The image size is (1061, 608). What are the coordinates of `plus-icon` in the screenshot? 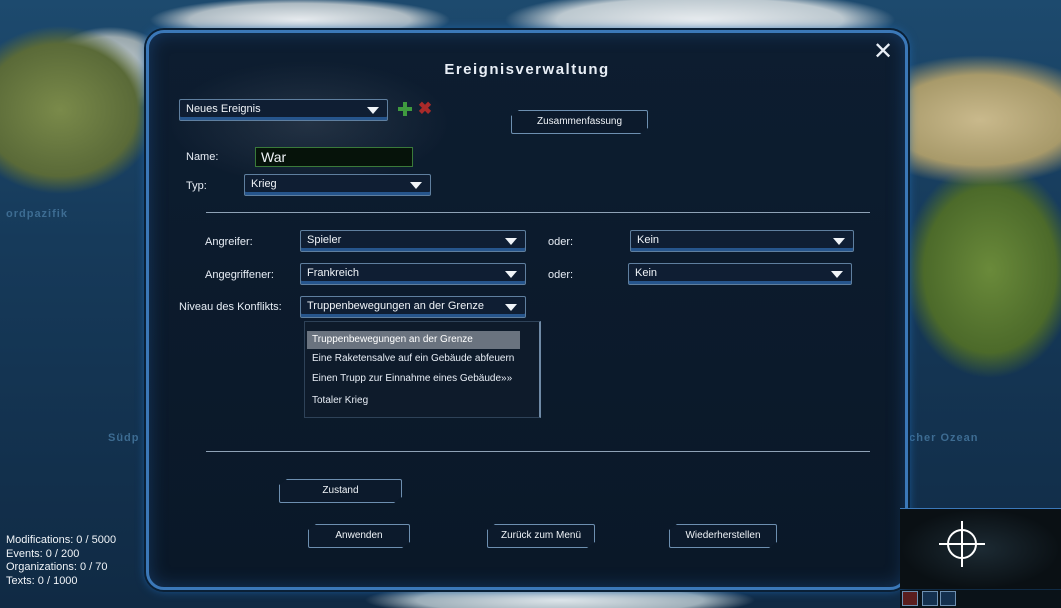 It's located at (405, 109).